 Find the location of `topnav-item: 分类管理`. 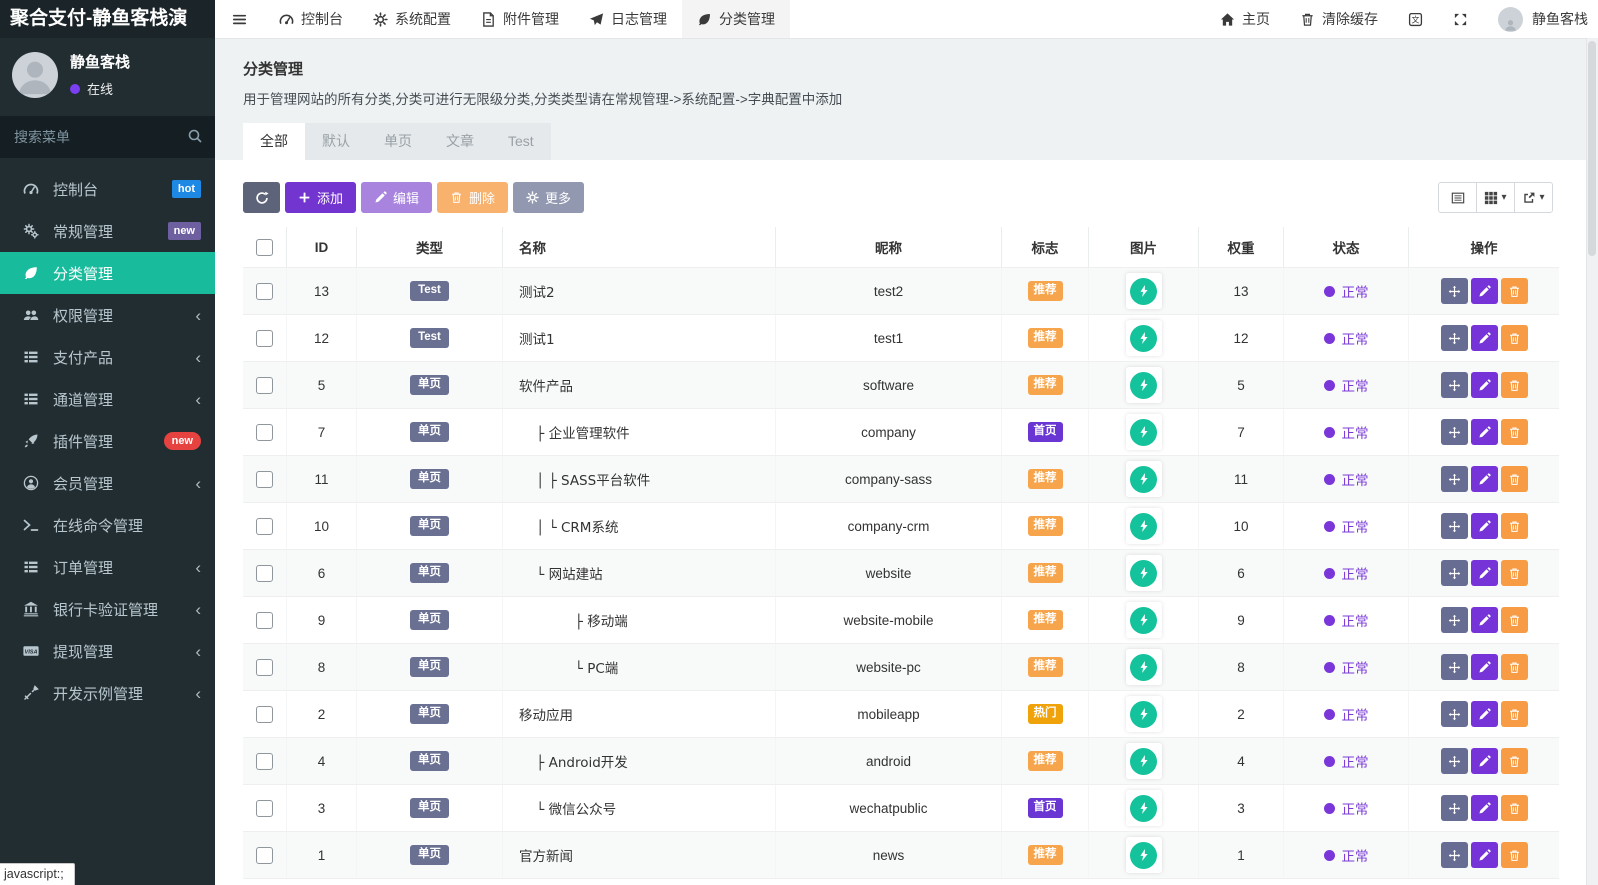

topnav-item: 分类管理 is located at coordinates (736, 19).